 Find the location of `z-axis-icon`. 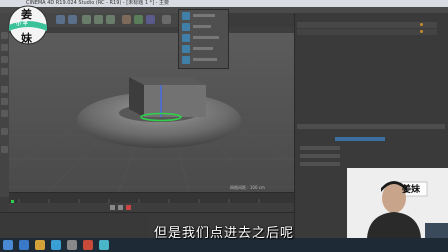

z-axis-icon is located at coordinates (150, 19).